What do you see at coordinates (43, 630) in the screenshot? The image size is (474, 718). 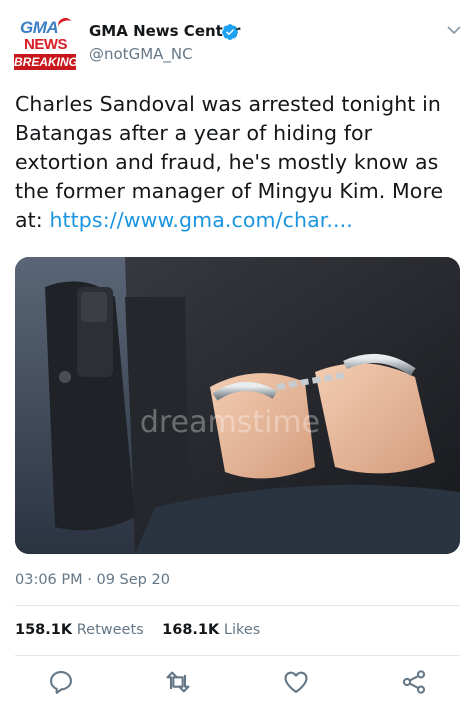 I see `retweets-count: 158.1K` at bounding box center [43, 630].